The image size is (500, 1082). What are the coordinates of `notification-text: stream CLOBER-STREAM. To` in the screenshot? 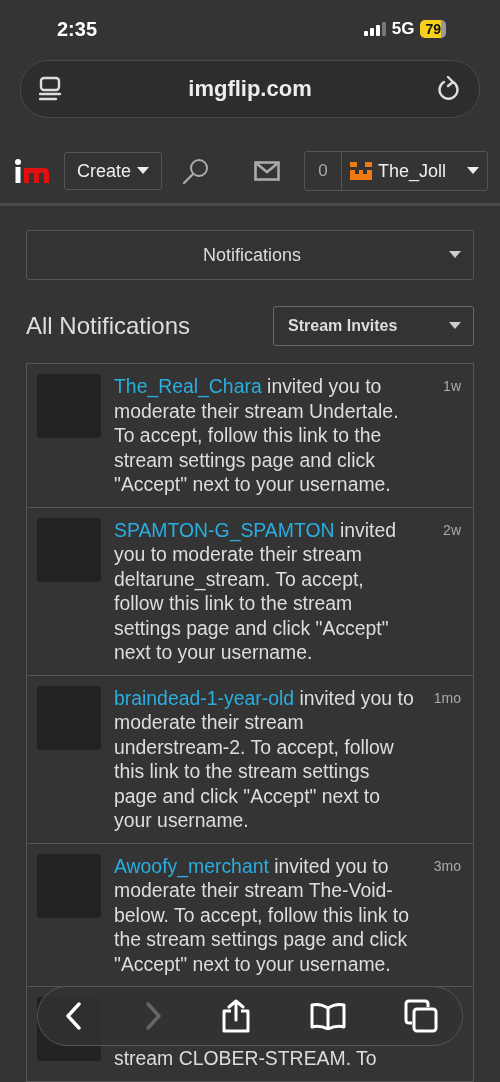 It's located at (246, 1058).